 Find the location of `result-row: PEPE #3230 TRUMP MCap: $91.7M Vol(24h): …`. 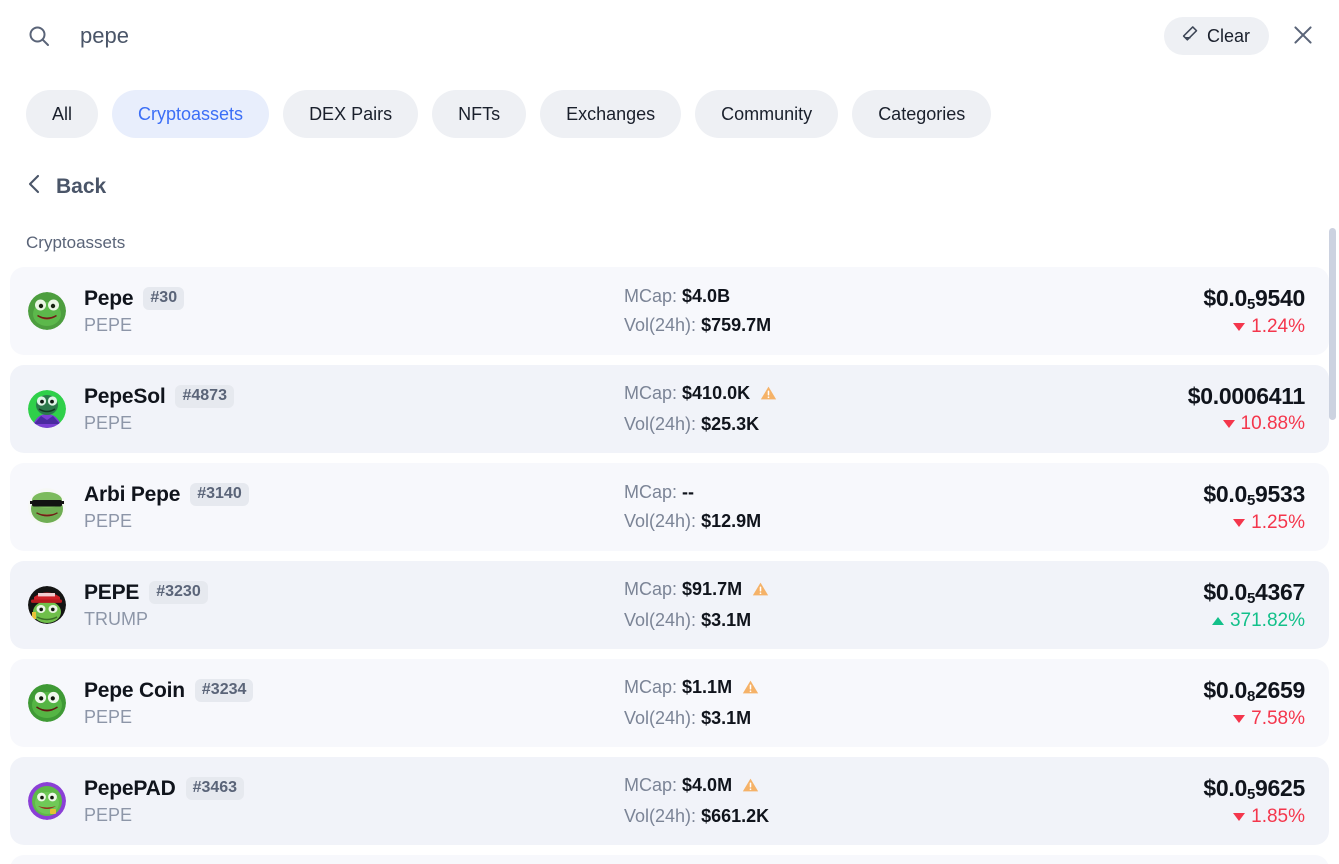

result-row: PEPE #3230 TRUMP MCap: $91.7M Vol(24h): … is located at coordinates (669, 605).